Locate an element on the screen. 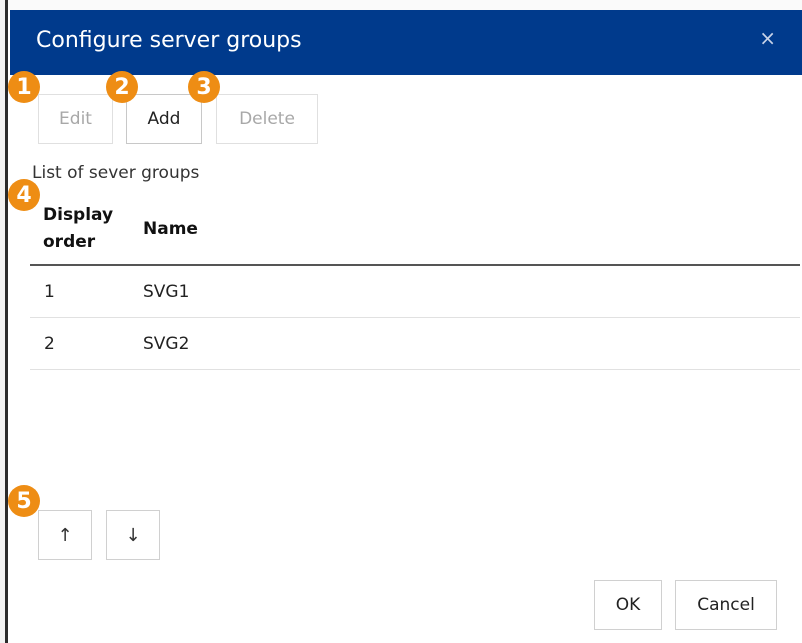 Image resolution: width=802 pixels, height=643 pixels. dialog-titlebar: Configure server groups × is located at coordinates (406, 42).